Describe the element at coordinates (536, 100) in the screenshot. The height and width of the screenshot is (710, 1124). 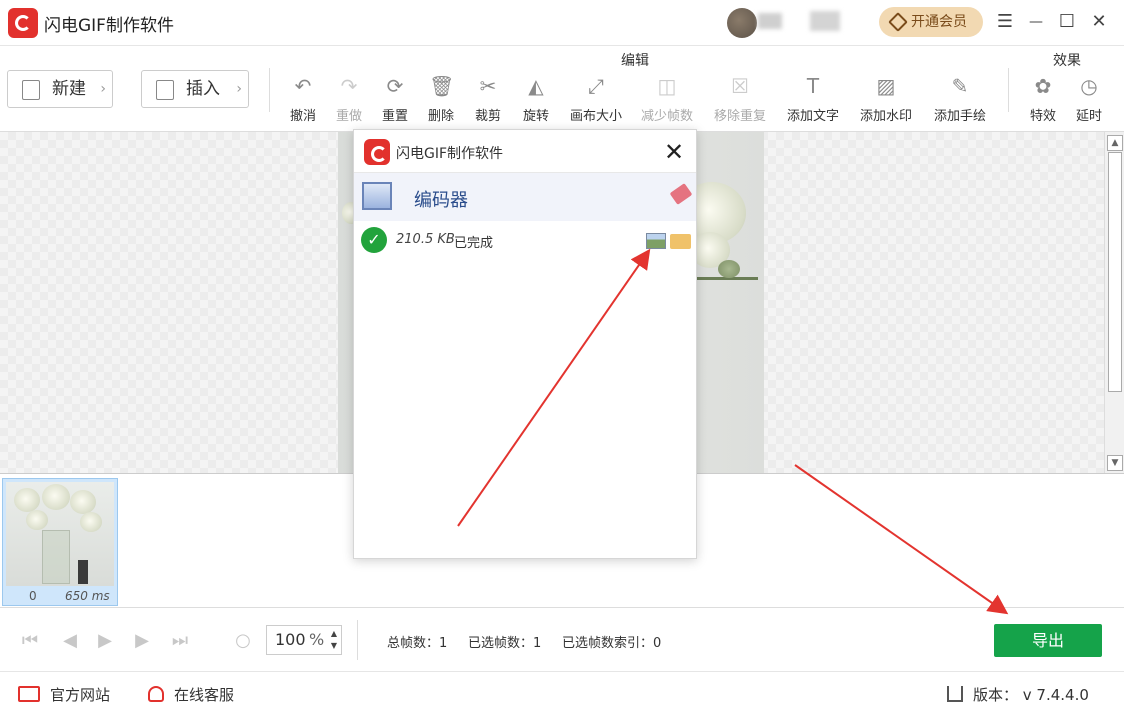
I see `tool-rotate: ◭ 旋转` at that location.